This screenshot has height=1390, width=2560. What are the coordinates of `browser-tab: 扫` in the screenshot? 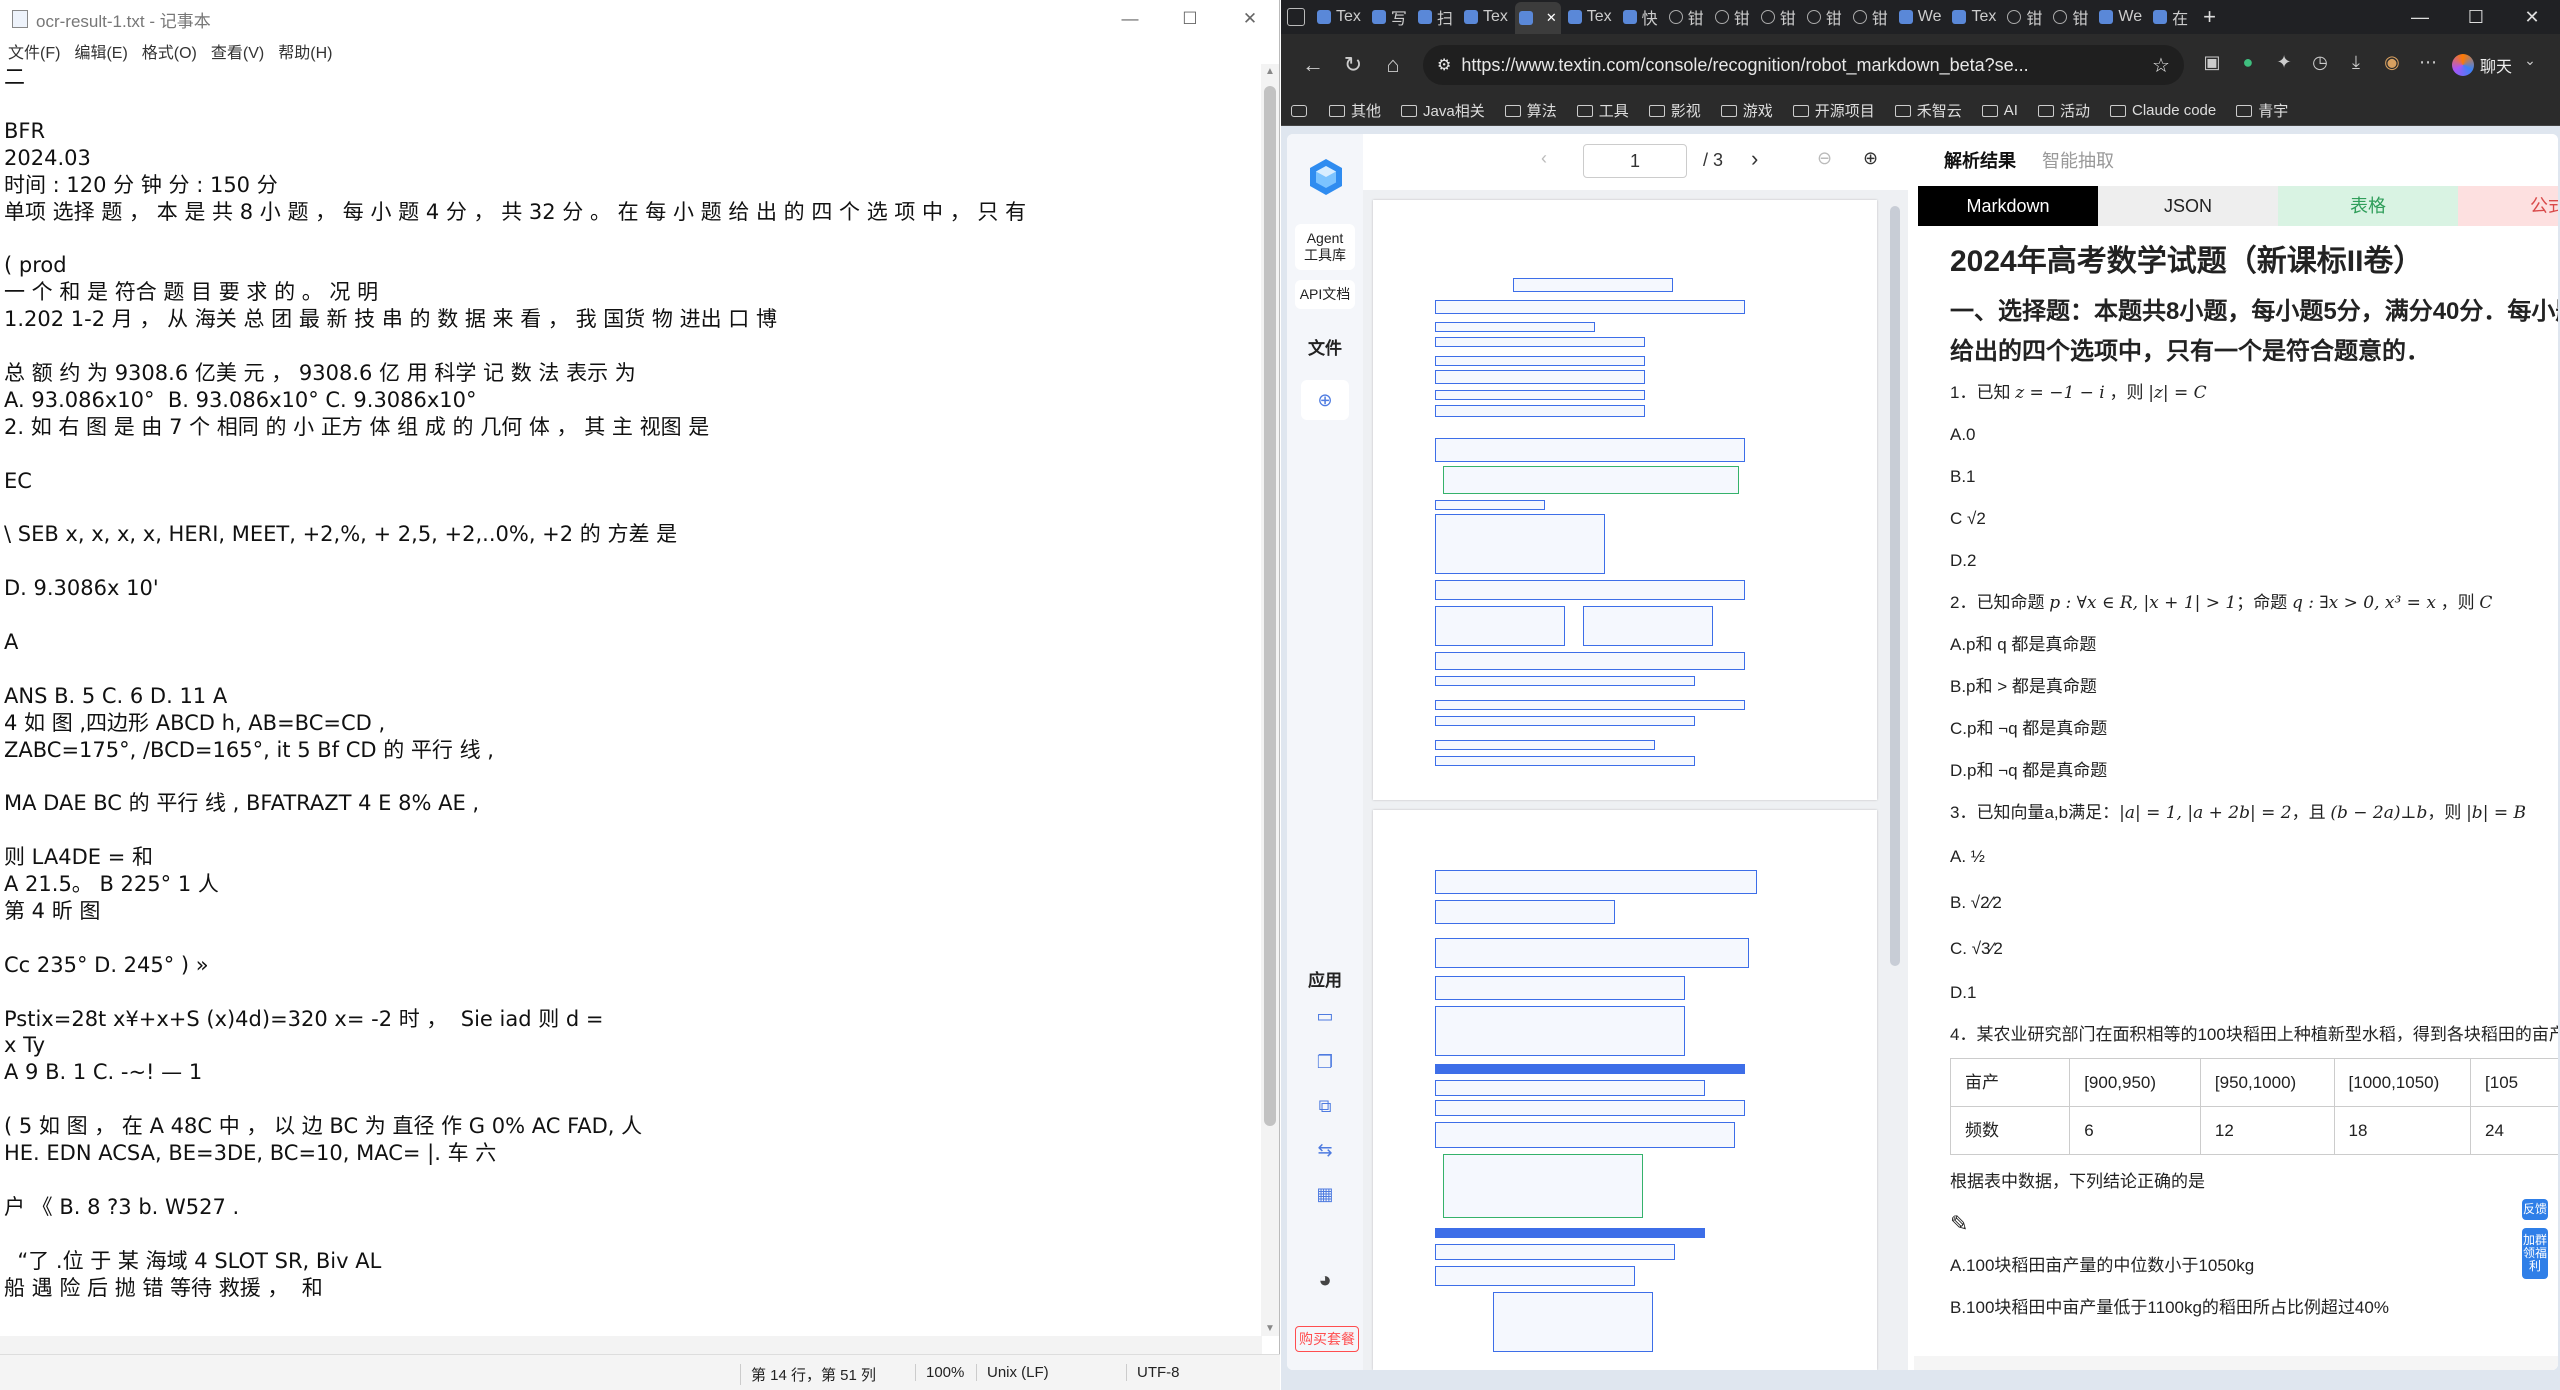 It's located at (1435, 17).